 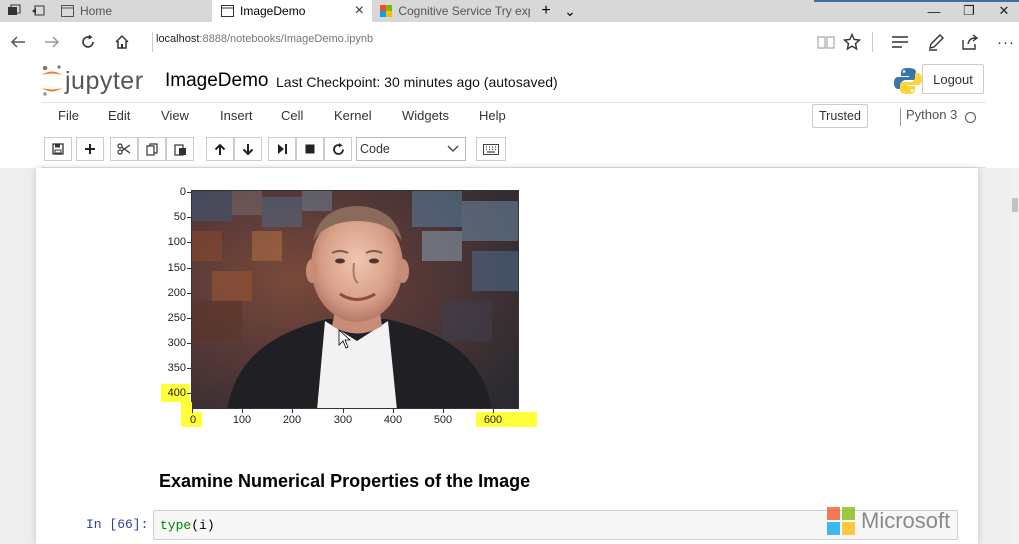 What do you see at coordinates (203, 525) in the screenshot?
I see `code-args: (i)` at bounding box center [203, 525].